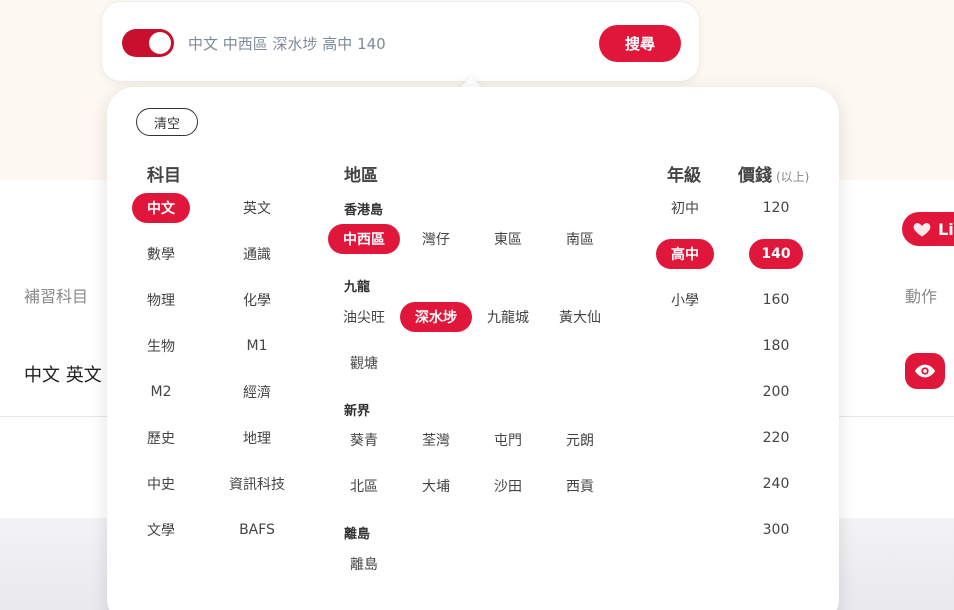  I want to click on search-mode-toggle, so click(148, 43).